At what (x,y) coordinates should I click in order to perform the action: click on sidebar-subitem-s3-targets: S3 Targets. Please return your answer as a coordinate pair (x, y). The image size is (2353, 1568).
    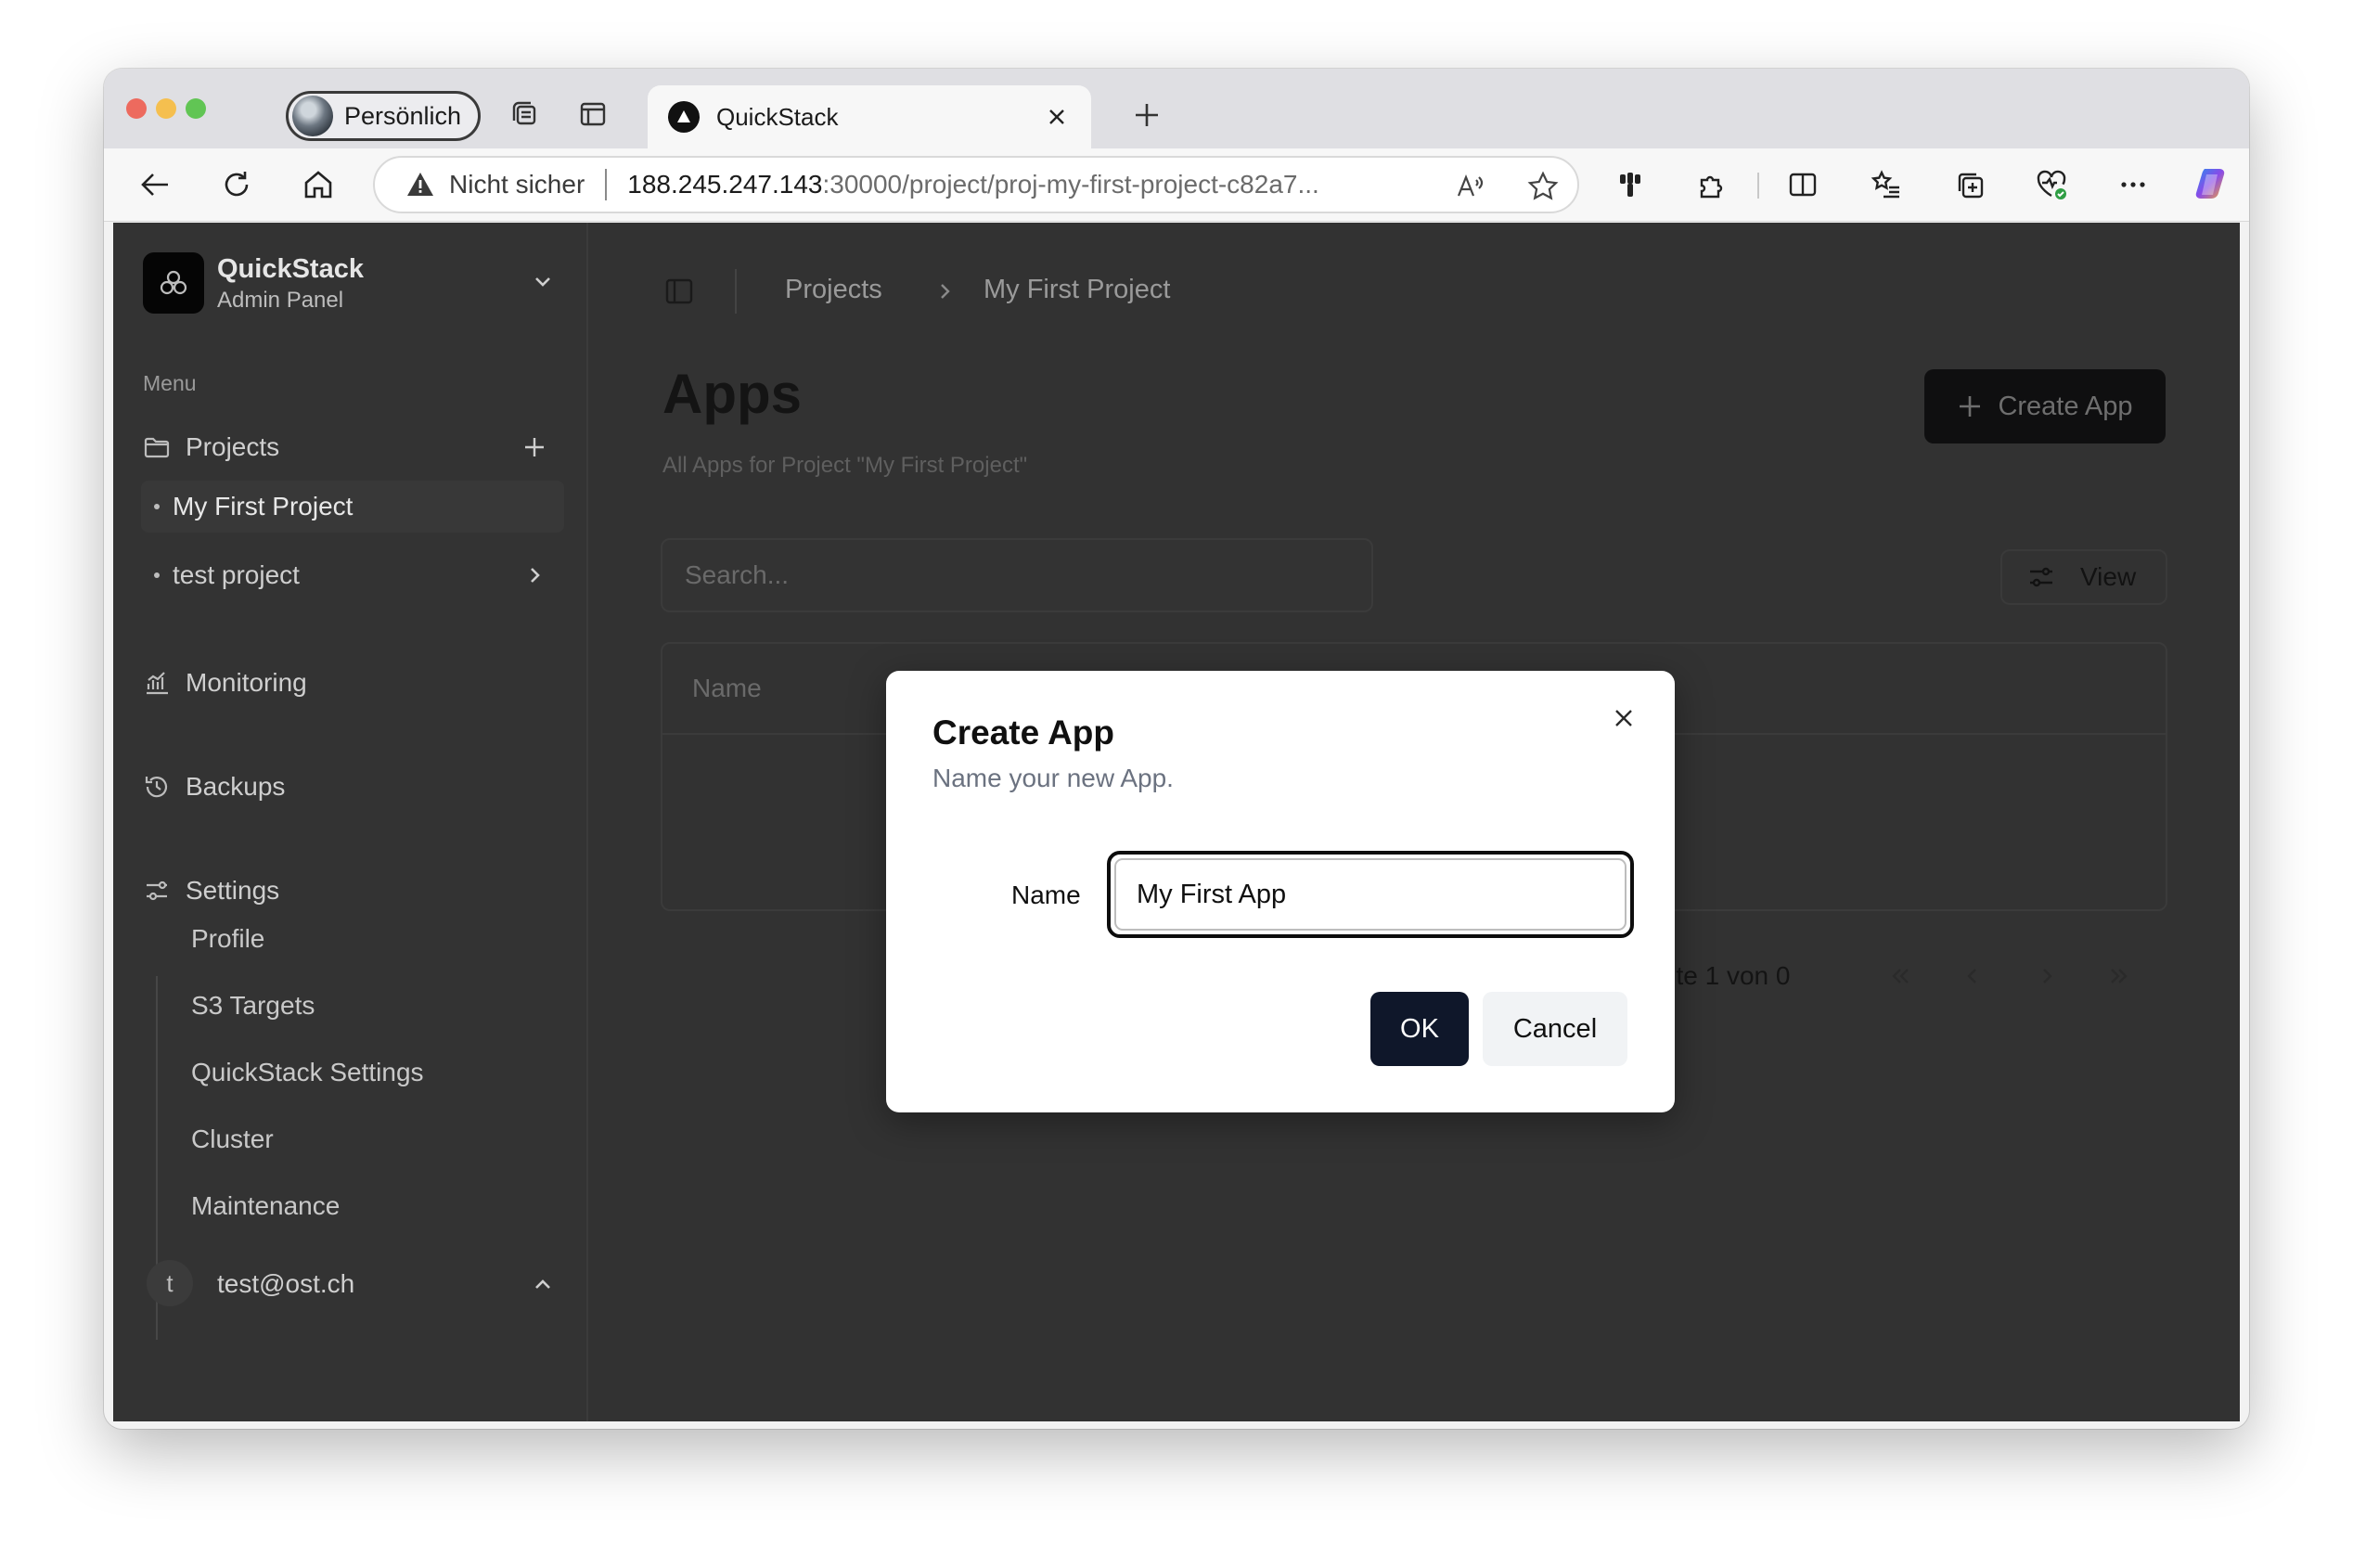
    Looking at the image, I should click on (253, 1006).